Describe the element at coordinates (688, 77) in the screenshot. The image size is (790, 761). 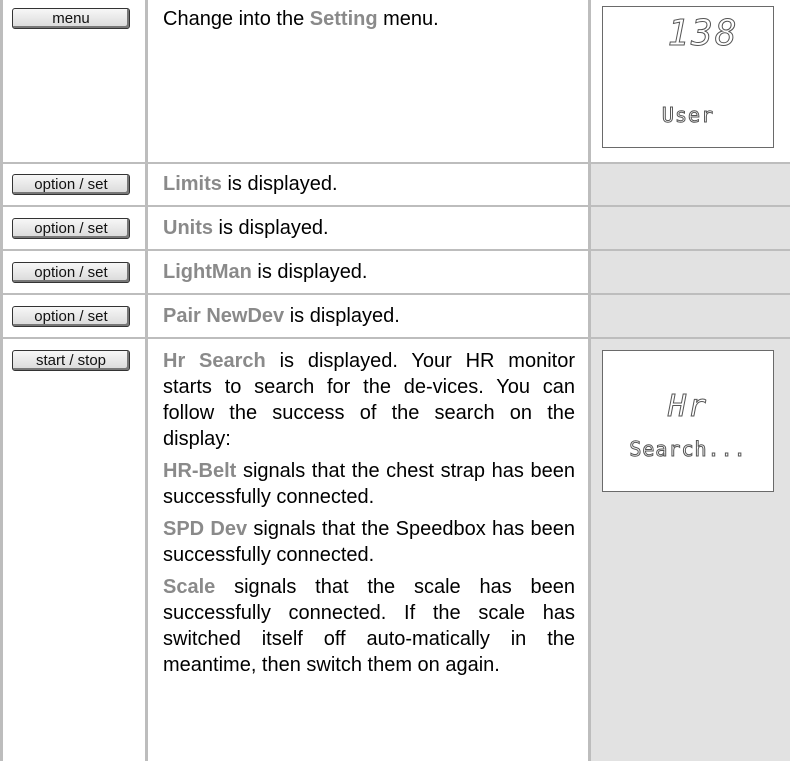
I see `lcd-display-user: 138 User` at that location.